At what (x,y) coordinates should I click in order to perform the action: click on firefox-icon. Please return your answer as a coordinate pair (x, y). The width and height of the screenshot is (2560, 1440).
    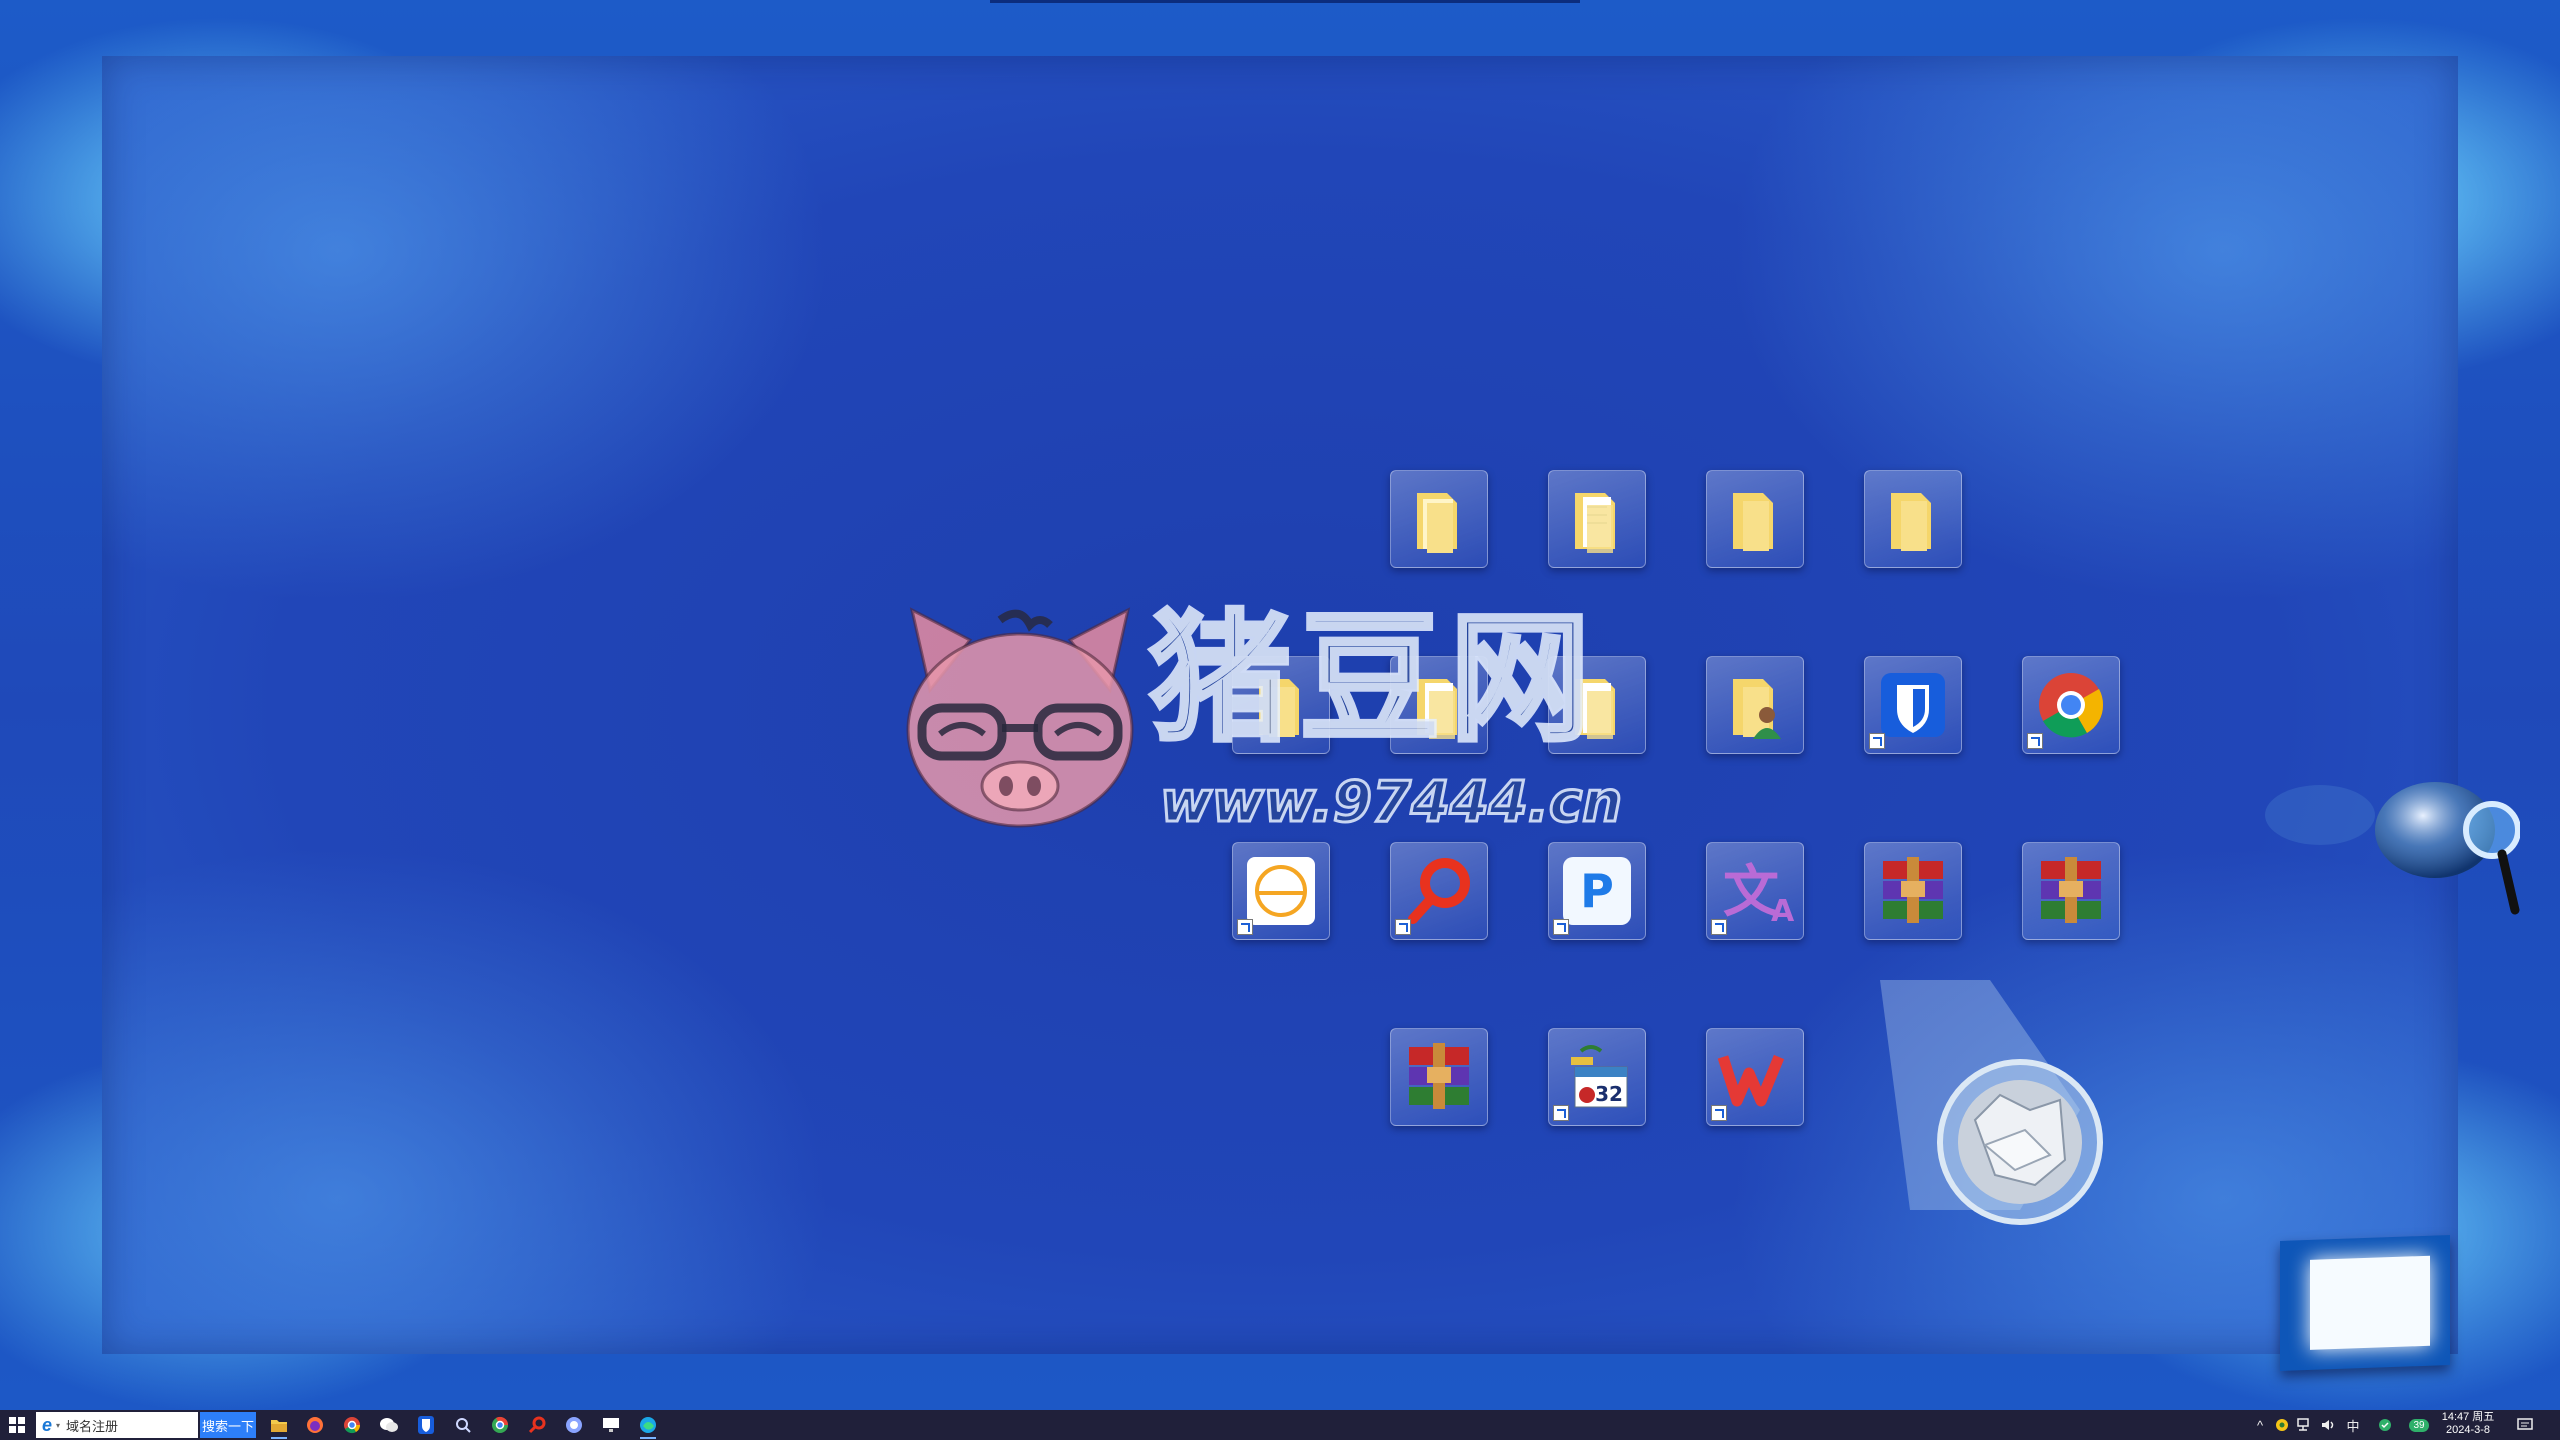
    Looking at the image, I should click on (315, 1425).